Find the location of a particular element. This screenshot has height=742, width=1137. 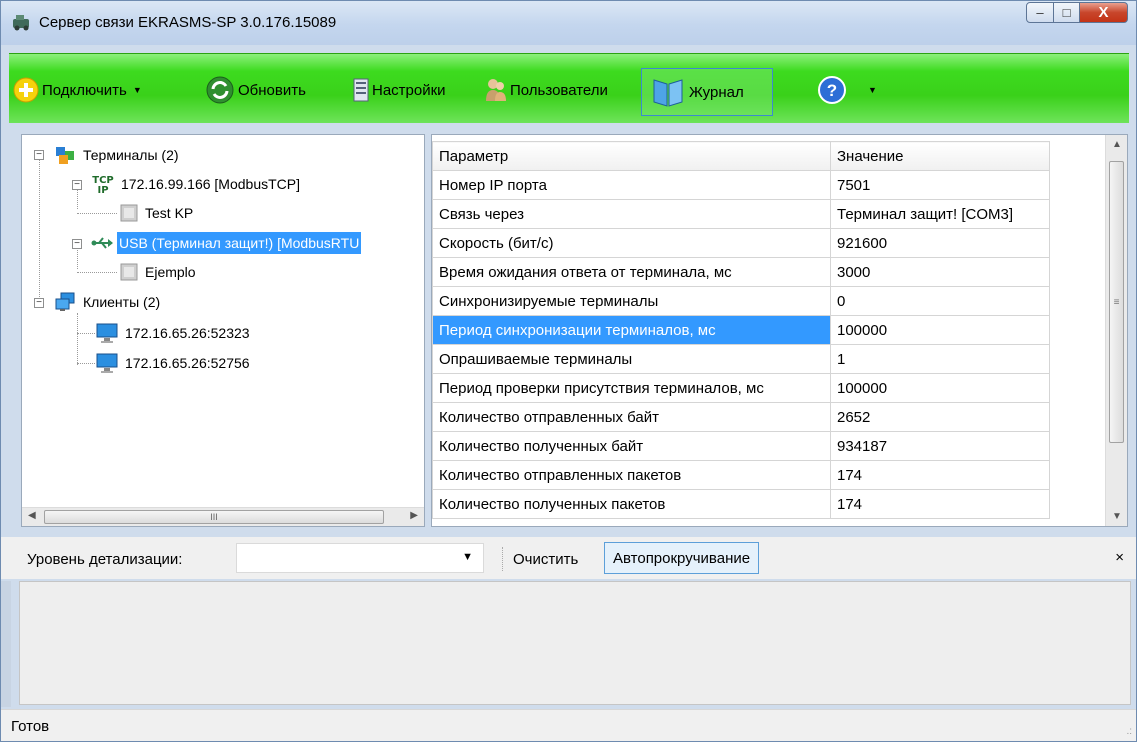

tree-label: 172.16.65.26:52756 is located at coordinates (187, 363).